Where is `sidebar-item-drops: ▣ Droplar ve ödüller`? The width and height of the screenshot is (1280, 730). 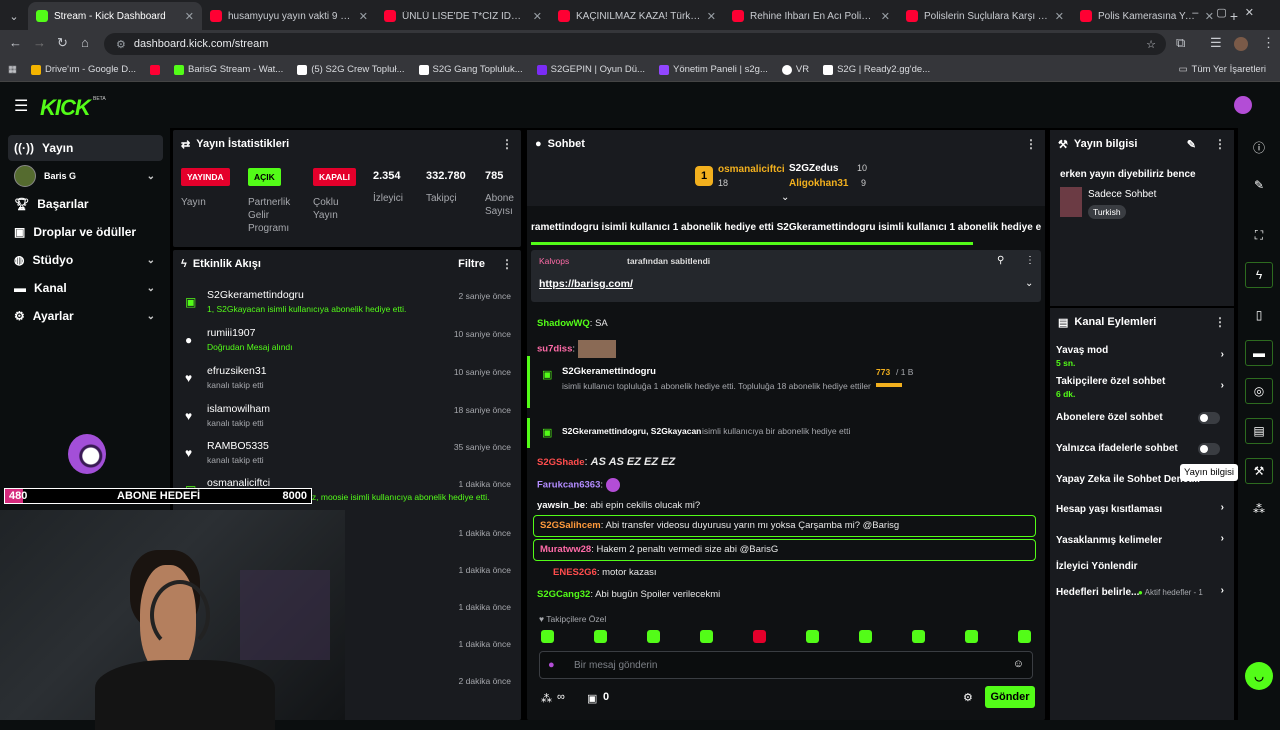
sidebar-item-drops: ▣ Droplar ve ödüller is located at coordinates (85, 232).